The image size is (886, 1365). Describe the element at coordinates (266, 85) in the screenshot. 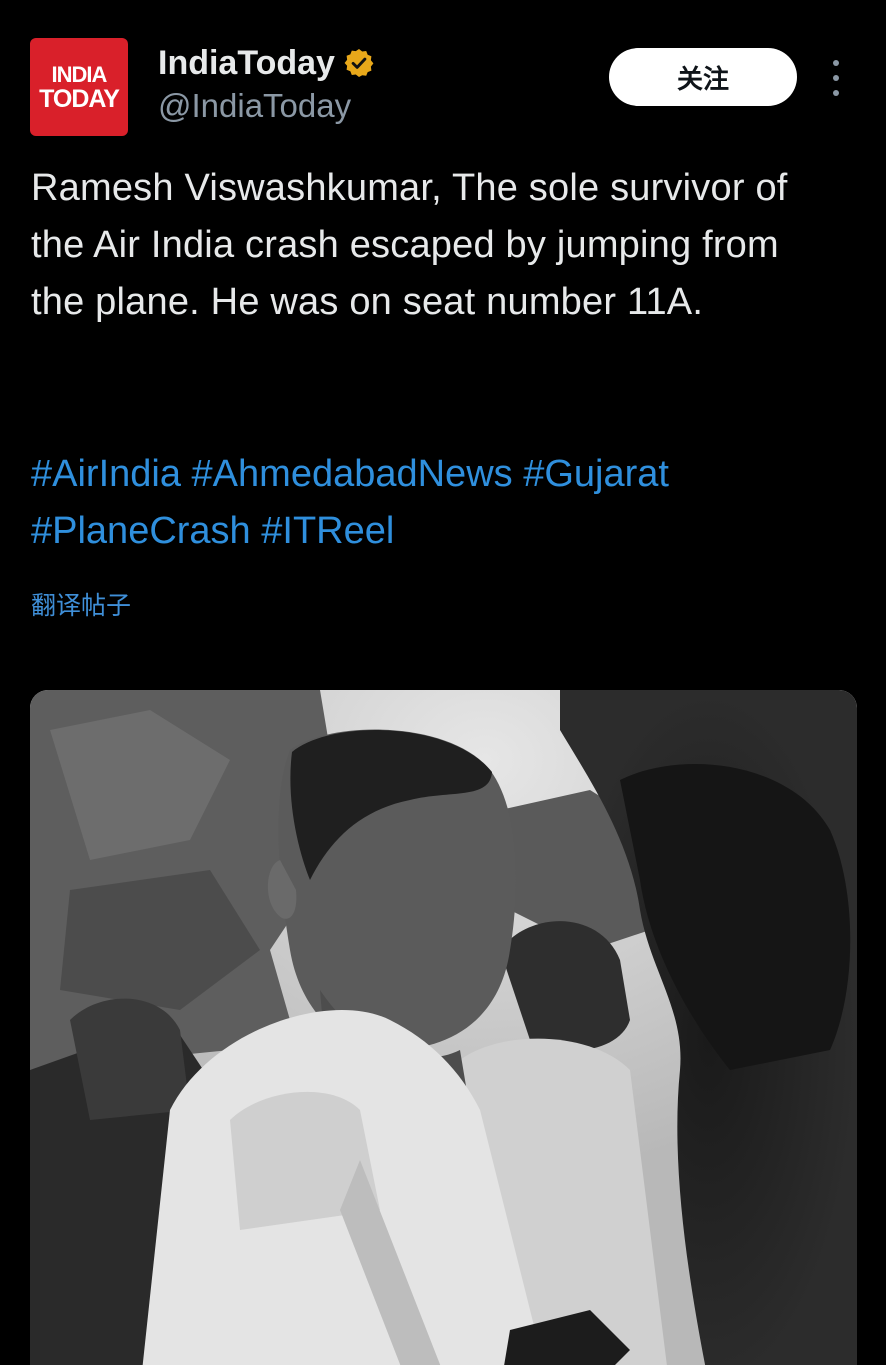

I see `author-info: IndiaToday @IndiaToday` at that location.